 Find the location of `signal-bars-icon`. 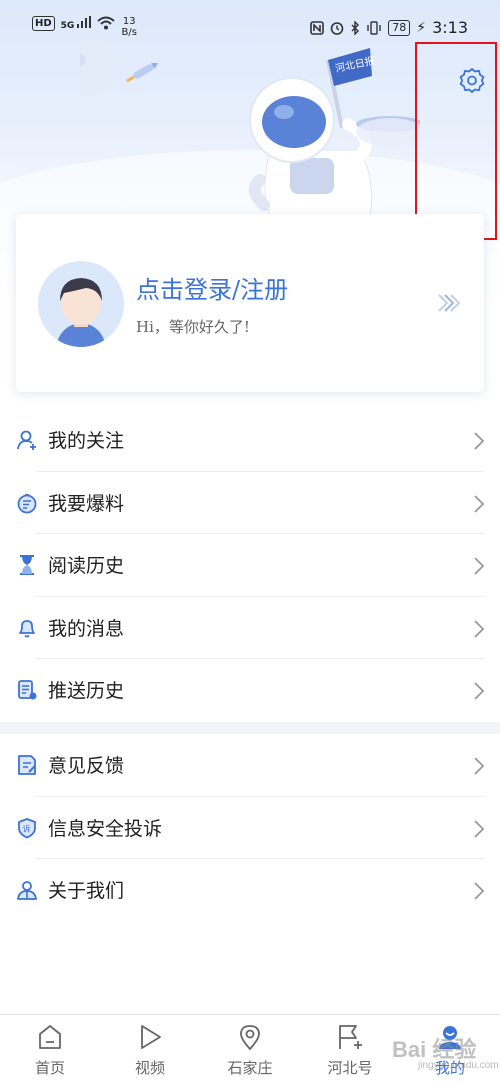

signal-bars-icon is located at coordinates (84, 22).